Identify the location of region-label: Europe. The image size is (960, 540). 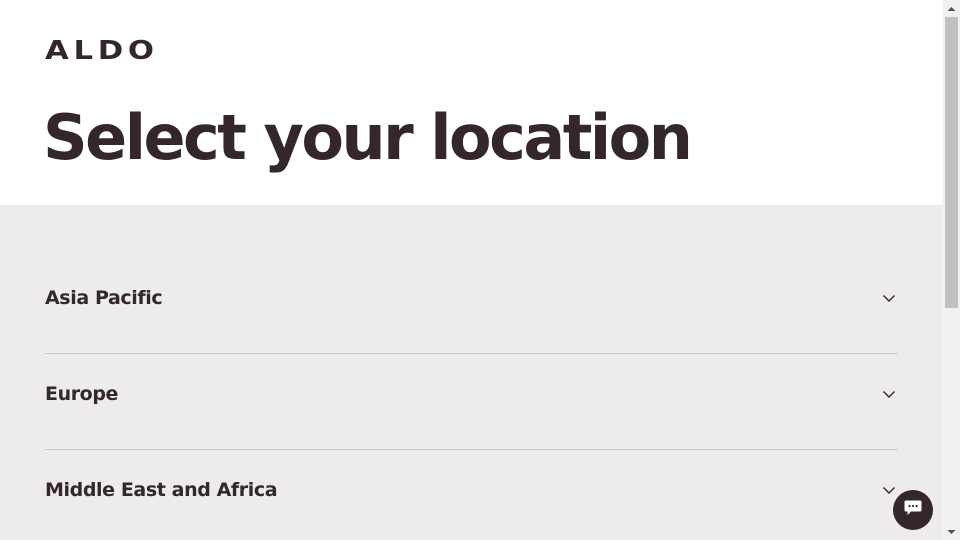
(82, 394).